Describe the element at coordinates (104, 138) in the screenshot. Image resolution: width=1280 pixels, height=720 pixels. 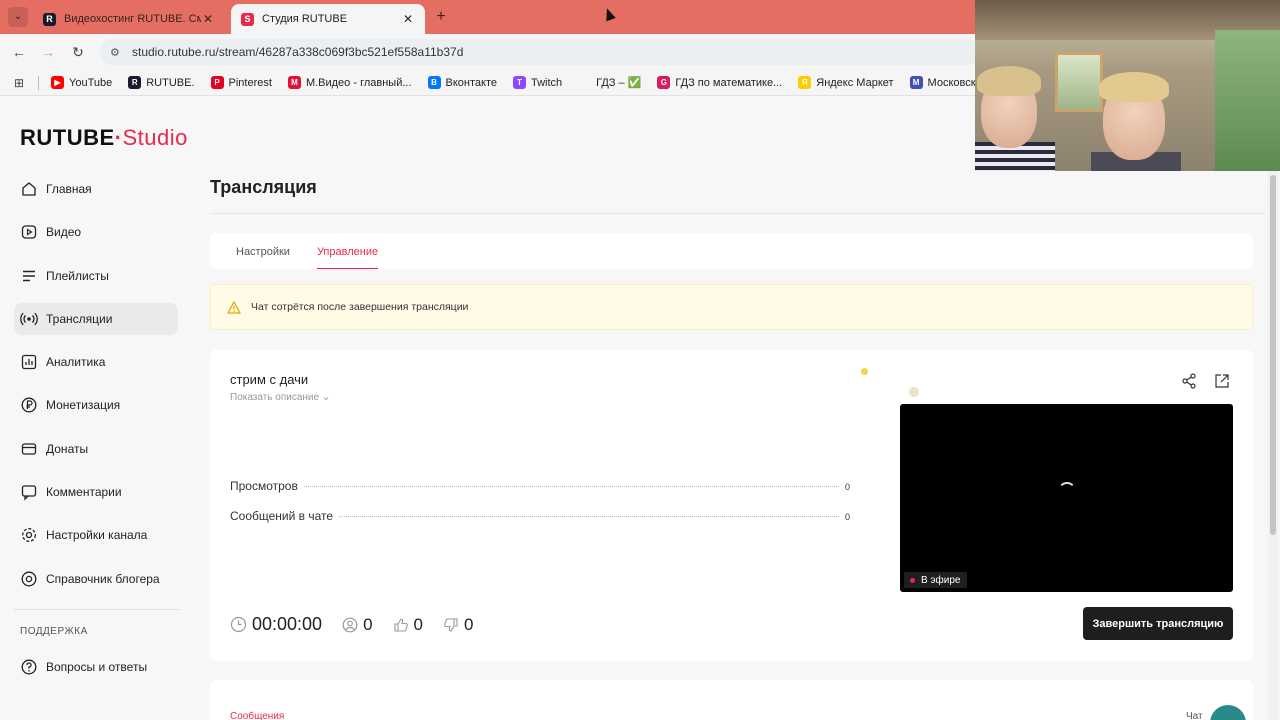
I see `rutube-studio-logo: RUTUBE·Studio` at that location.